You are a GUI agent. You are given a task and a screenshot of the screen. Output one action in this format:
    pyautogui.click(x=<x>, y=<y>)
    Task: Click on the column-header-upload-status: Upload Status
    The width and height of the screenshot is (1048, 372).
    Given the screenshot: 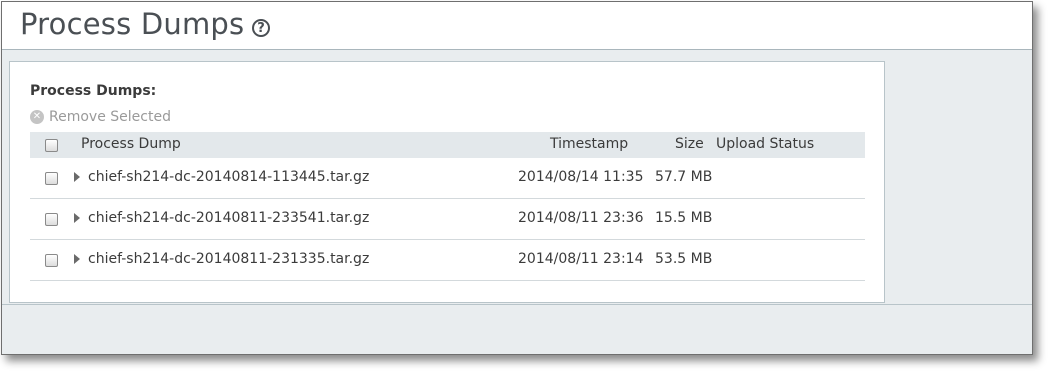 What is the action you would take?
    pyautogui.click(x=765, y=144)
    